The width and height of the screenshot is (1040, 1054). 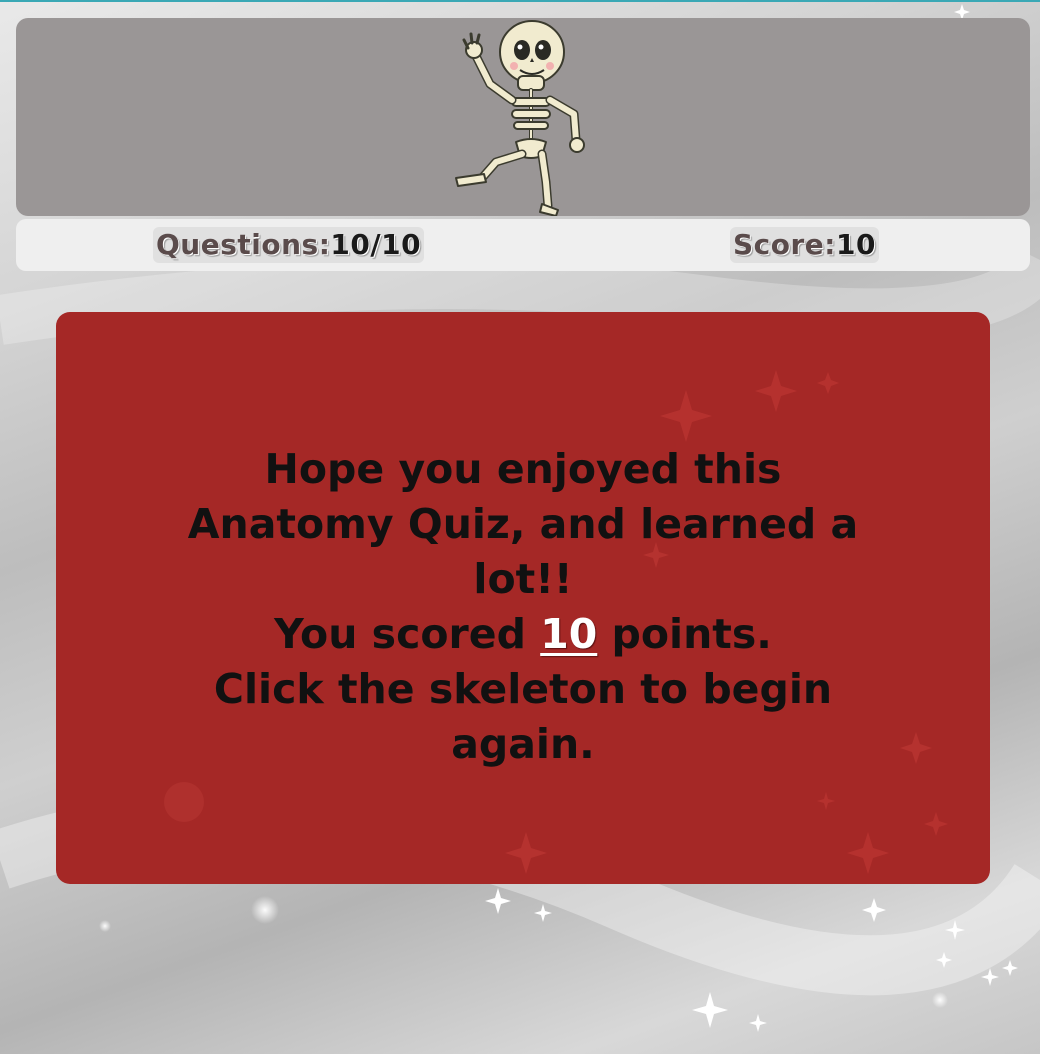 What do you see at coordinates (407, 634) in the screenshot?
I see `scored-prefix: You scored` at bounding box center [407, 634].